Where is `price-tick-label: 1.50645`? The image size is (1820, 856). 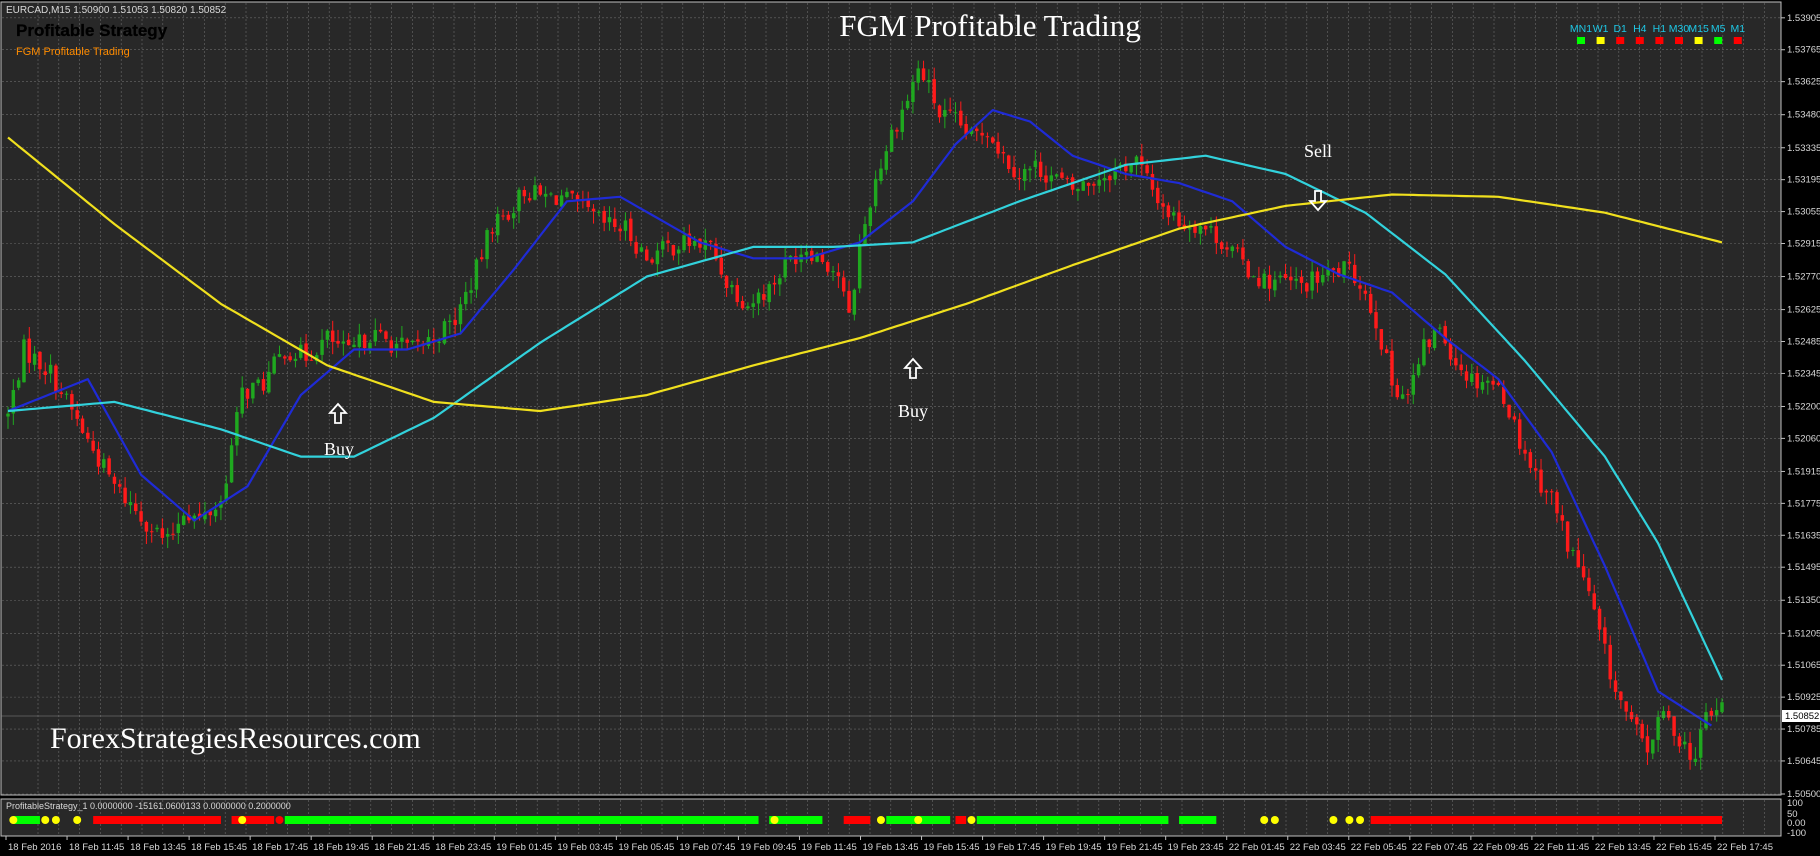
price-tick-label: 1.50645 is located at coordinates (1803, 761).